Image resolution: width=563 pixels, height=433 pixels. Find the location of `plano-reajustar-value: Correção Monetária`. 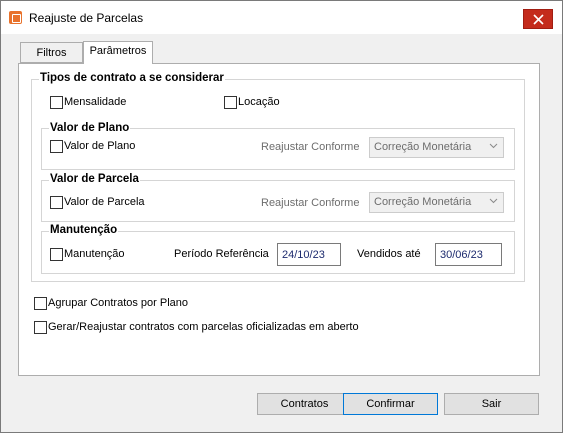

plano-reajustar-value: Correção Monetária is located at coordinates (423, 147).